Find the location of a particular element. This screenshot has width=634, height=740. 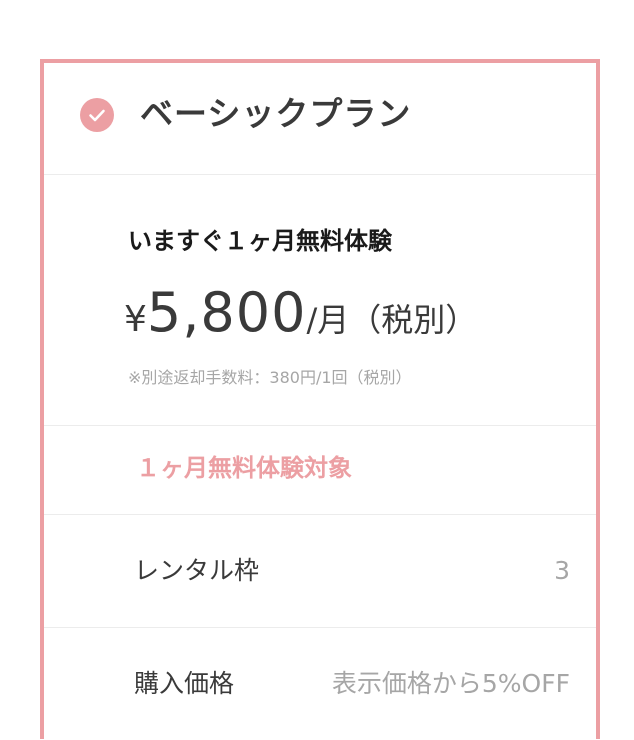

spec-label: レンタル枠 is located at coordinates (197, 570).